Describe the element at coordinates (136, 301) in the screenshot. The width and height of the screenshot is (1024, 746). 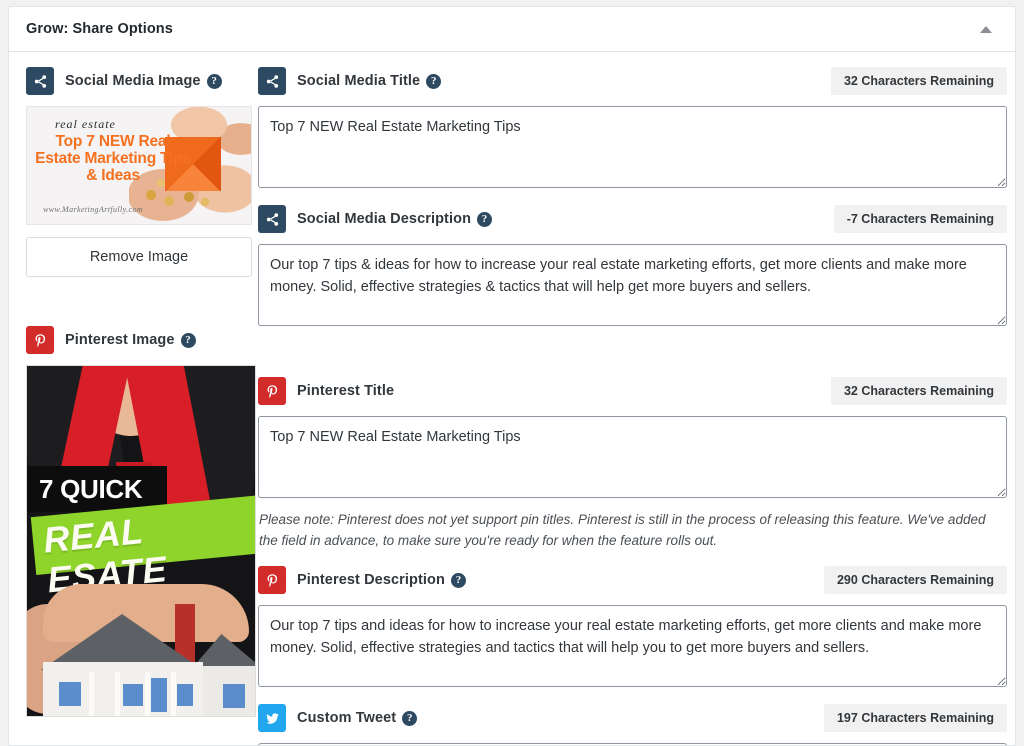
I see `column-spacer` at that location.